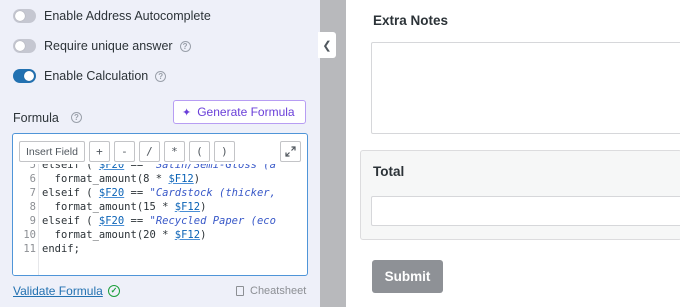  I want to click on collapse-panel-button: ❮, so click(327, 45).